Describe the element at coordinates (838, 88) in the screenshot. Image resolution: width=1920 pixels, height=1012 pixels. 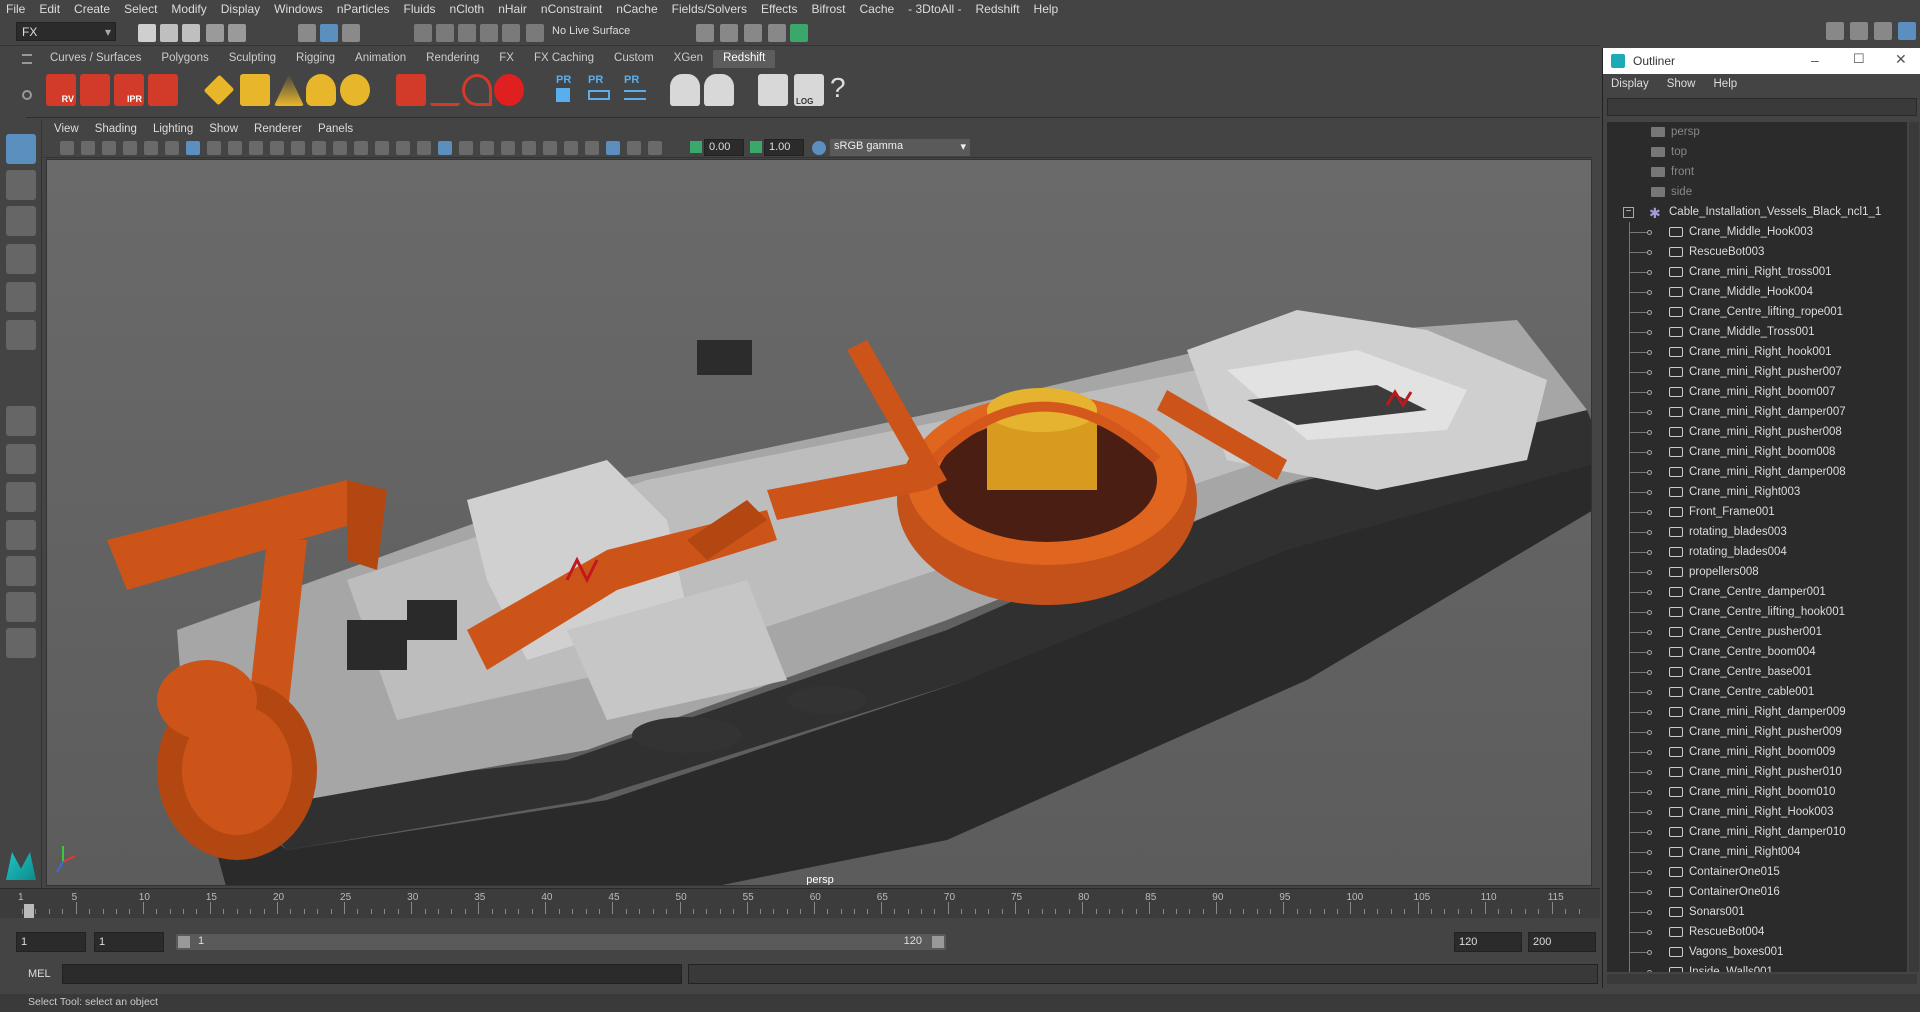
I see `help-icon: ?` at that location.